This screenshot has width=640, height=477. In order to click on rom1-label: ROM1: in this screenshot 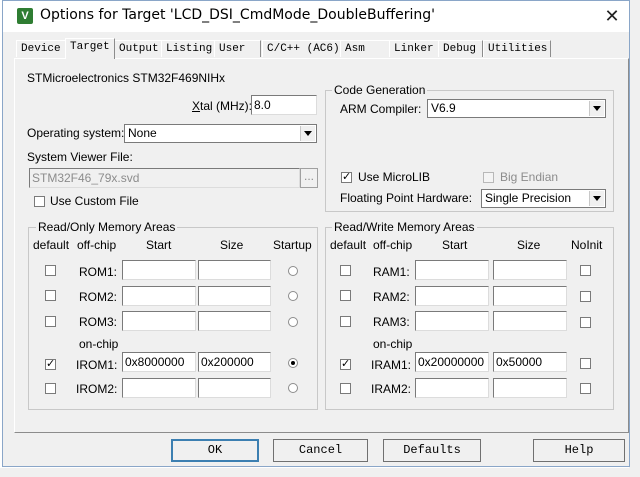, I will do `click(98, 272)`.